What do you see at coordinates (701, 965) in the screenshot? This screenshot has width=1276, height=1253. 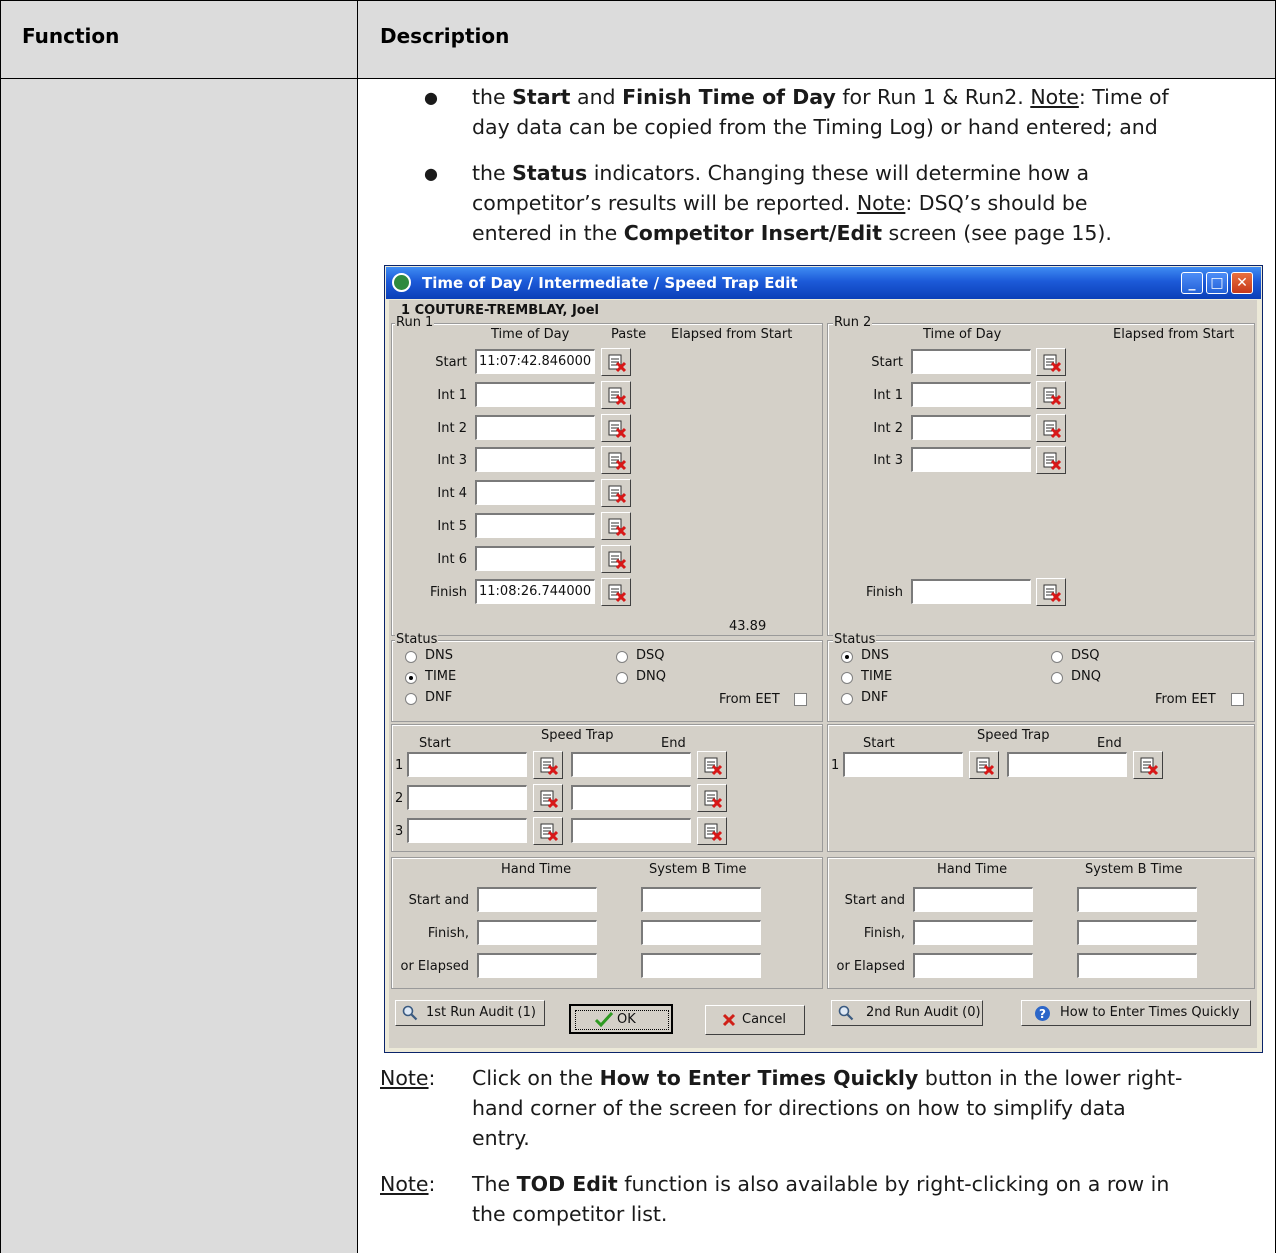 I see `hand1-sysb-elapsed-field` at bounding box center [701, 965].